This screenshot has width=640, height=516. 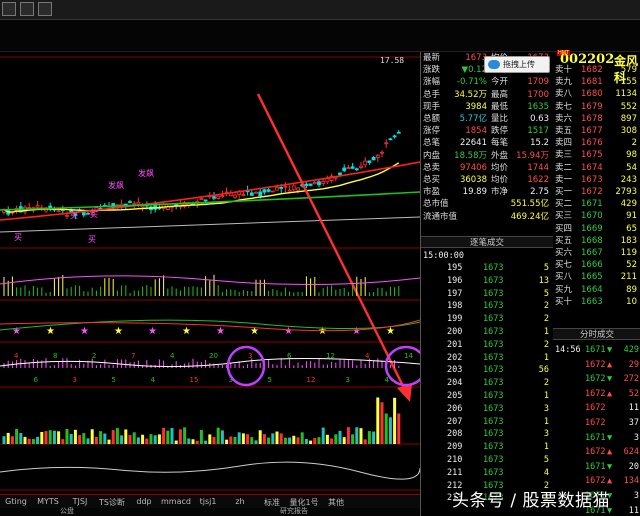 What do you see at coordinates (455, 268) in the screenshot?
I see `tick-seq: 195` at bounding box center [455, 268].